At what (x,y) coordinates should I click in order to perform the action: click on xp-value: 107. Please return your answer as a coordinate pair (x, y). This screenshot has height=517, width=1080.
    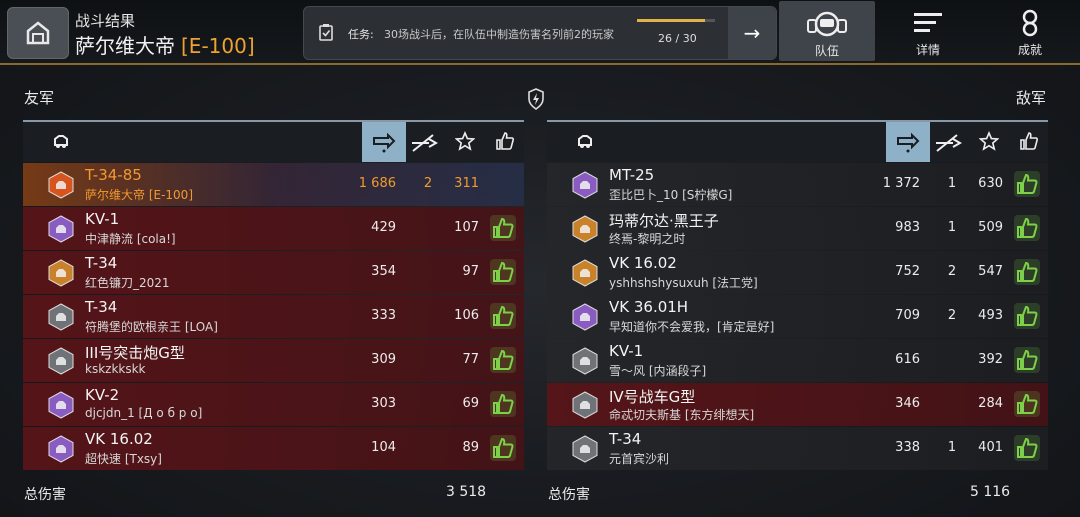
    Looking at the image, I should click on (466, 227).